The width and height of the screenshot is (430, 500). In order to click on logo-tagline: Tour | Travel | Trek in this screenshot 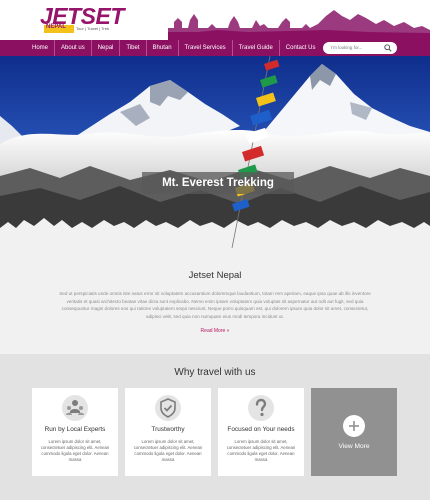, I will do `click(92, 28)`.